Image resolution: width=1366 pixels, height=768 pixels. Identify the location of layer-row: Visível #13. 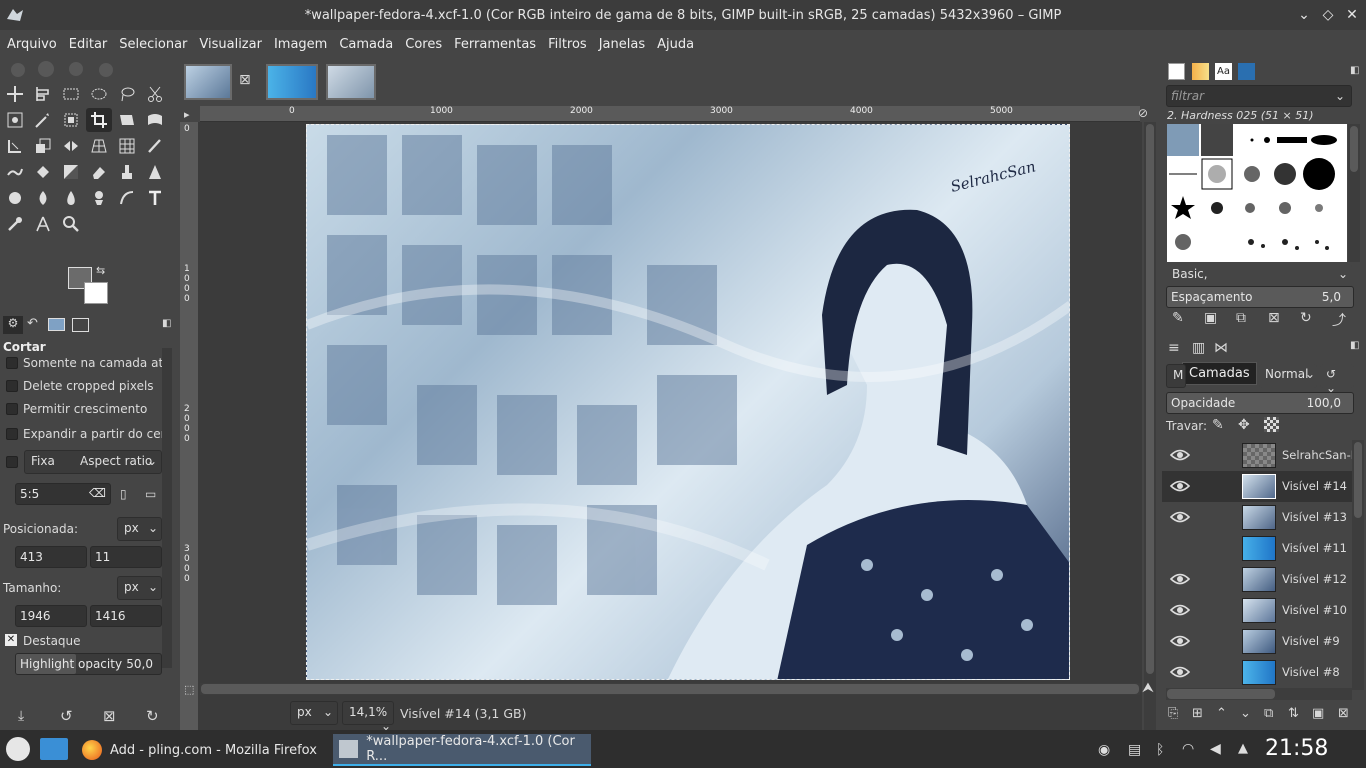
(1257, 517).